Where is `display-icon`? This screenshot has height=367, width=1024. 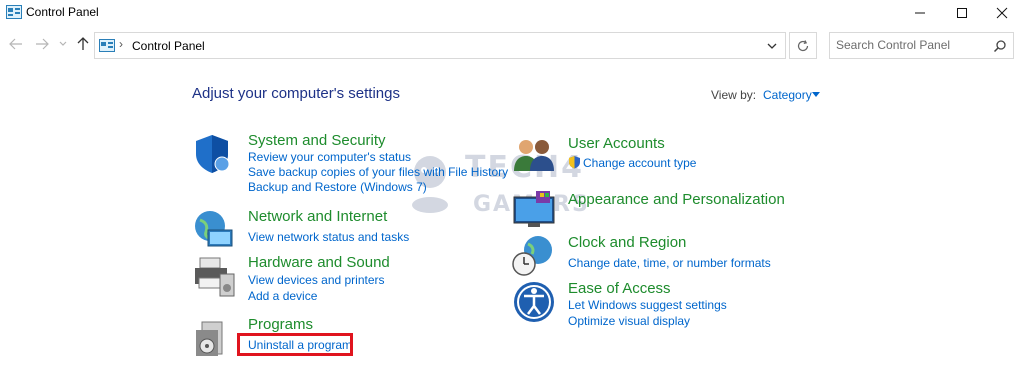
display-icon is located at coordinates (534, 213).